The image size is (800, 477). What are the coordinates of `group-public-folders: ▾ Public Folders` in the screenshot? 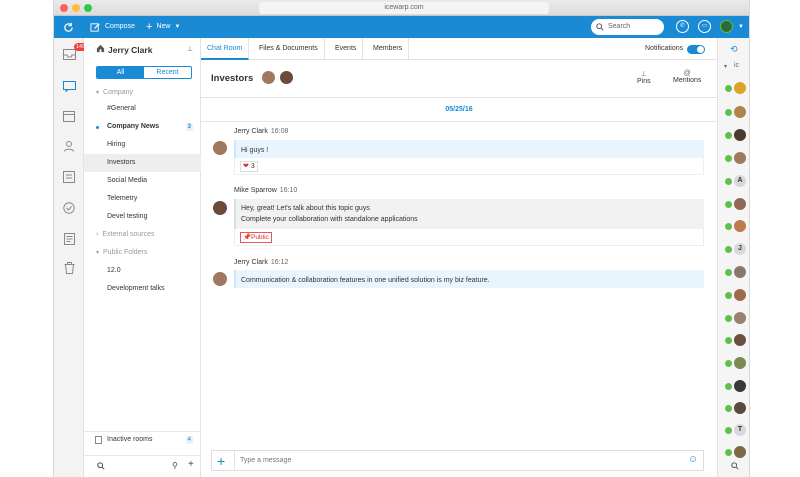 It's located at (142, 253).